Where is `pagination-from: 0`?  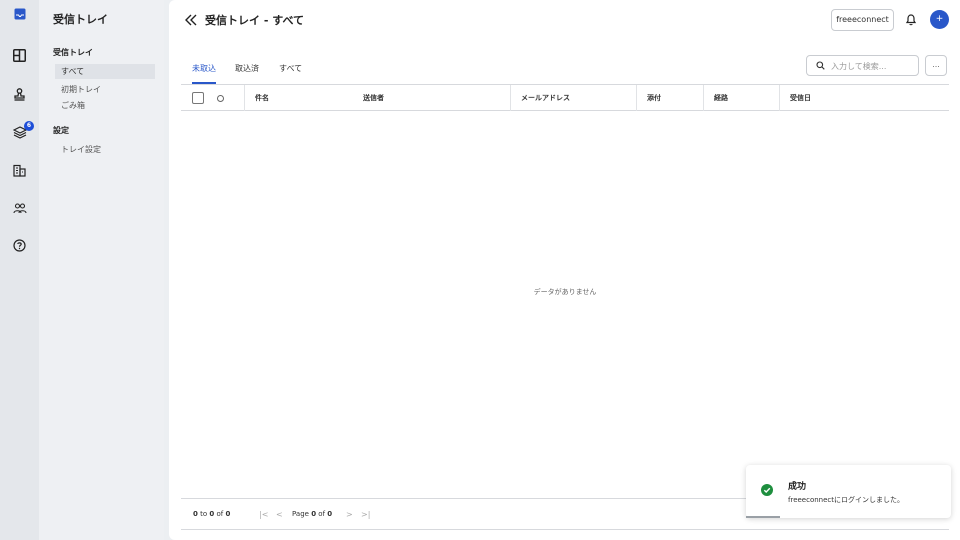
pagination-from: 0 is located at coordinates (195, 514).